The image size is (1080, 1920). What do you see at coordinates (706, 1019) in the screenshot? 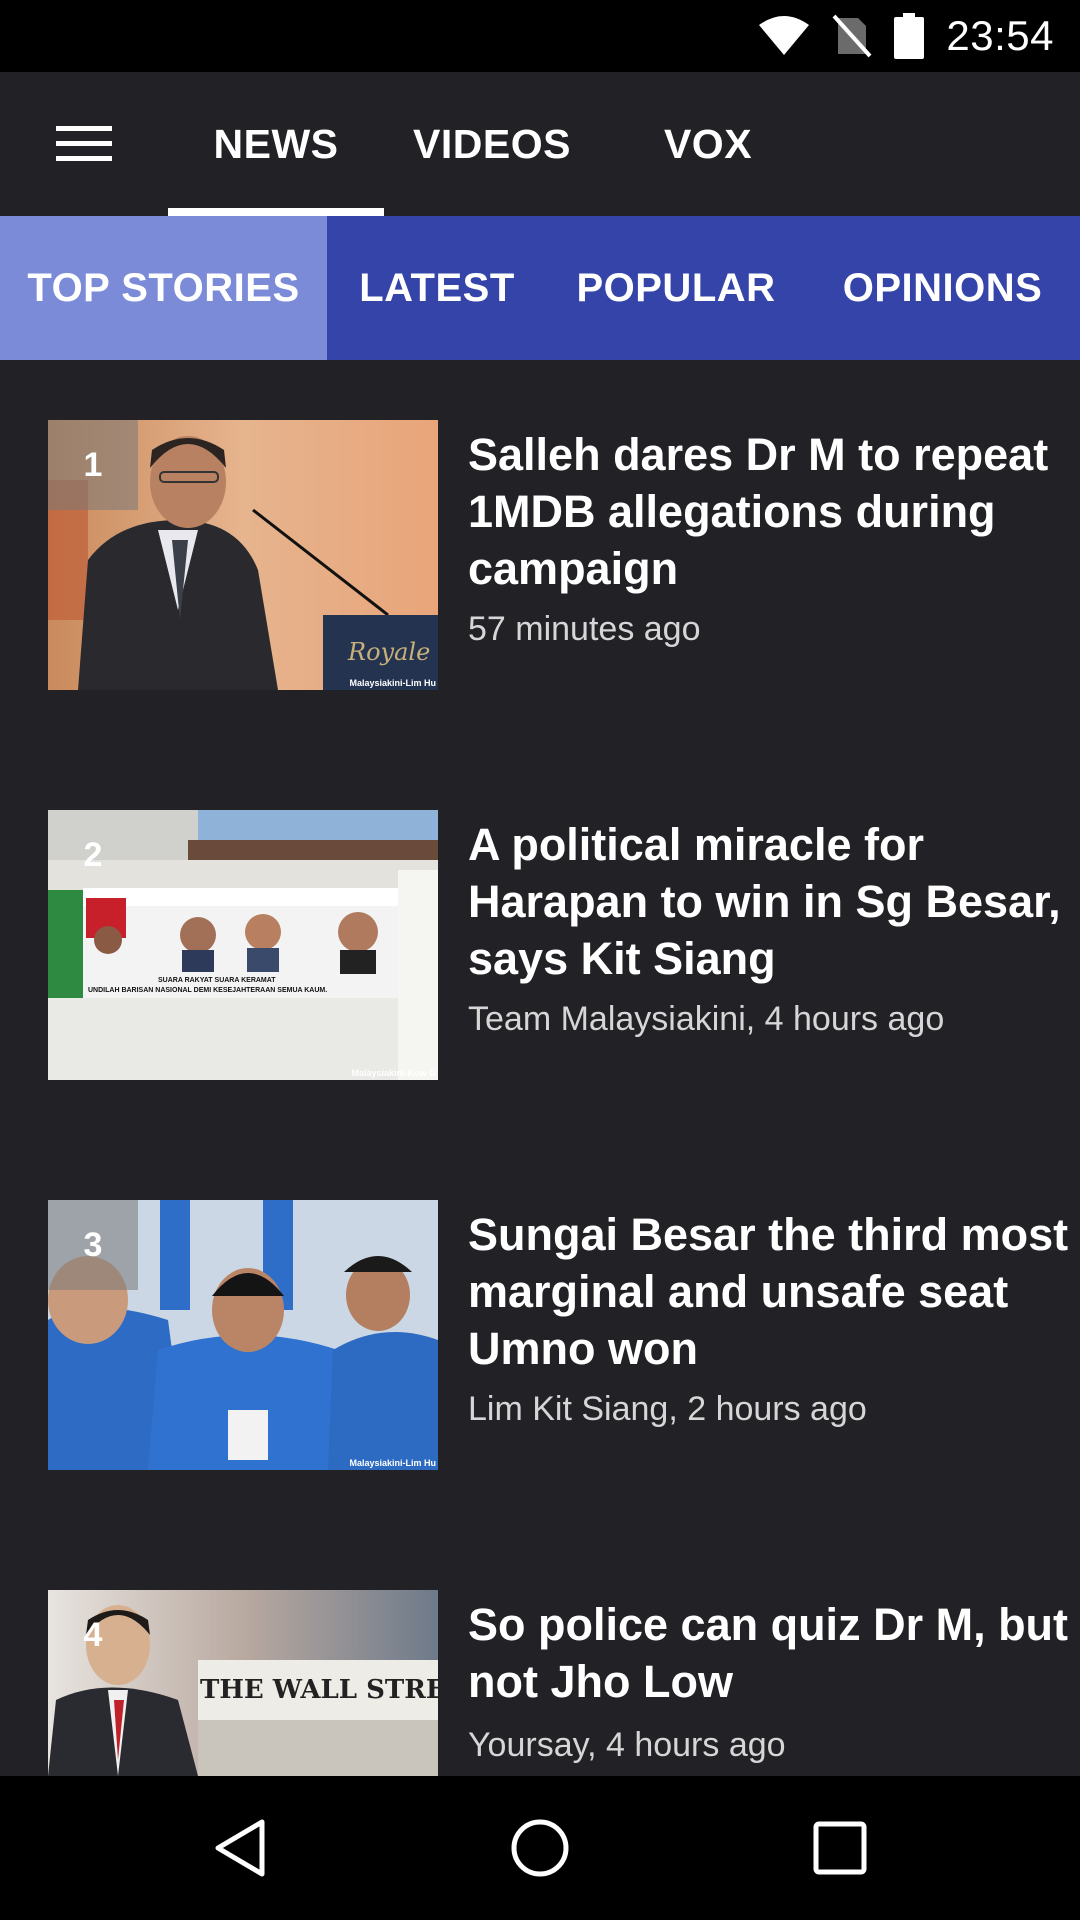
I see `story-meta: Team Malaysiakini, 4 hours ago` at bounding box center [706, 1019].